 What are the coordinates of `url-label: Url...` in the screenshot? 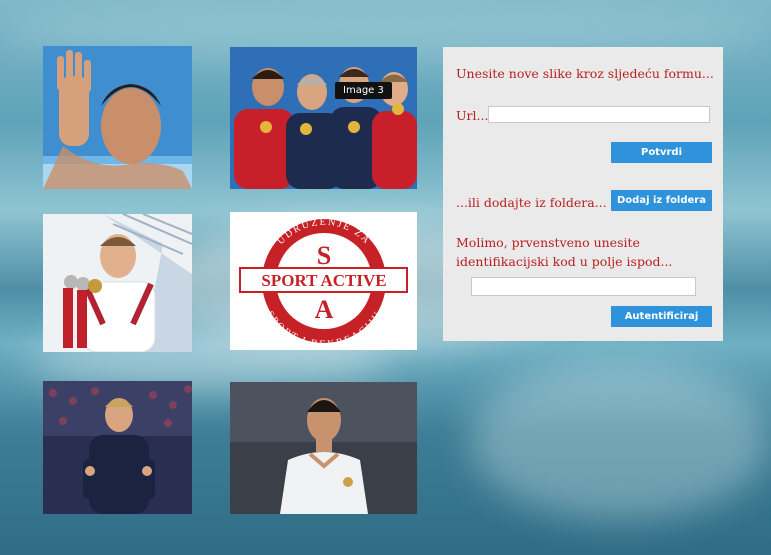 It's located at (472, 115).